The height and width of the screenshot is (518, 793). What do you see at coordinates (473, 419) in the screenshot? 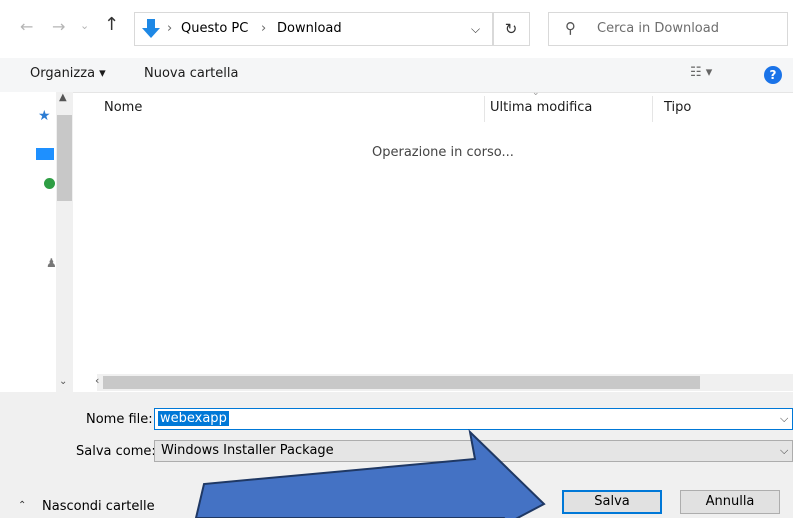
I see `filename-field: webexapp` at bounding box center [473, 419].